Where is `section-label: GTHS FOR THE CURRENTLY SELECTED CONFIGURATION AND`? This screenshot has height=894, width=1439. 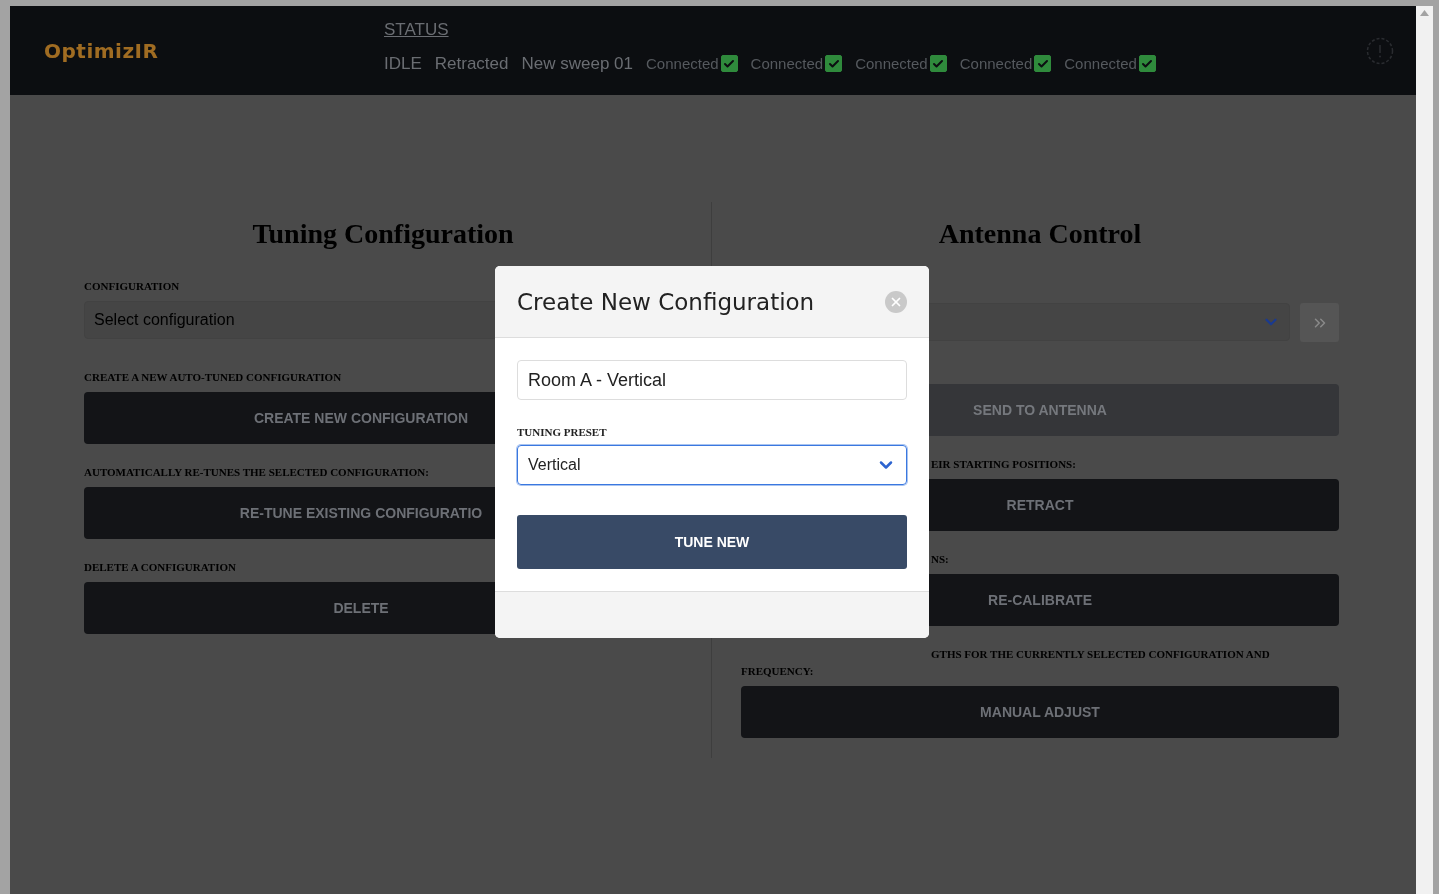
section-label: GTHS FOR THE CURRENTLY SELECTED CONFIGURATION AND is located at coordinates (1100, 654).